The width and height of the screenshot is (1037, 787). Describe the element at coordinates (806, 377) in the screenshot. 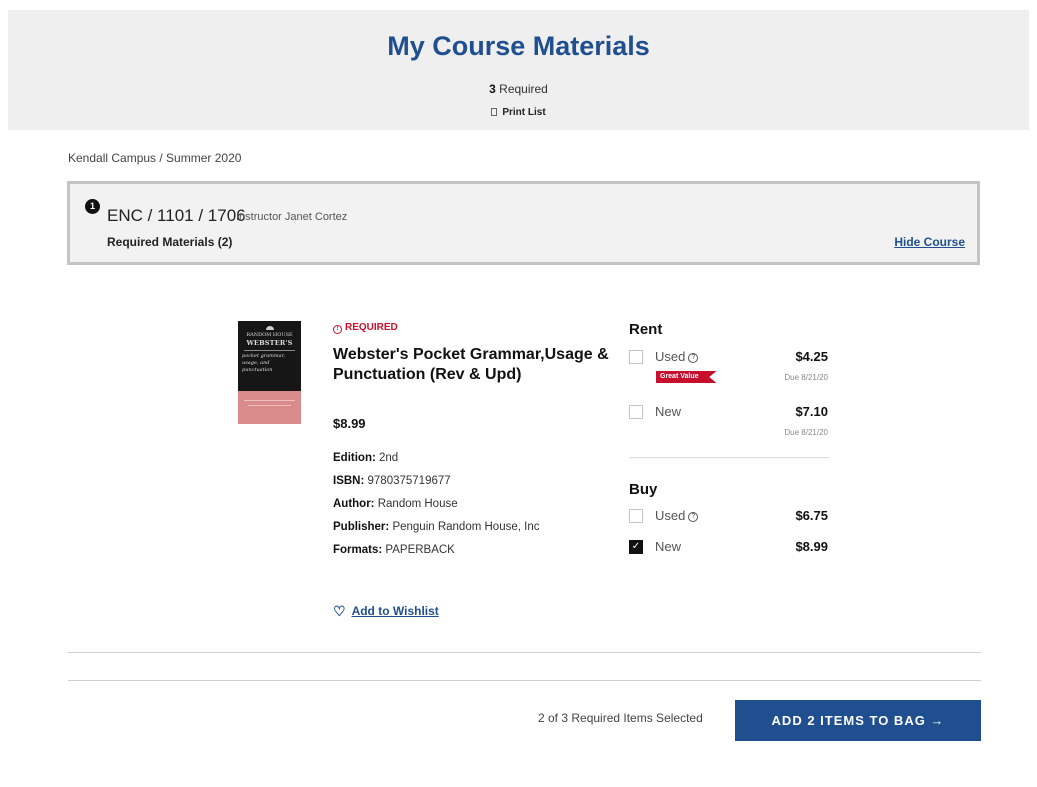

I see `rent-used-due: Due 8/21/20` at that location.